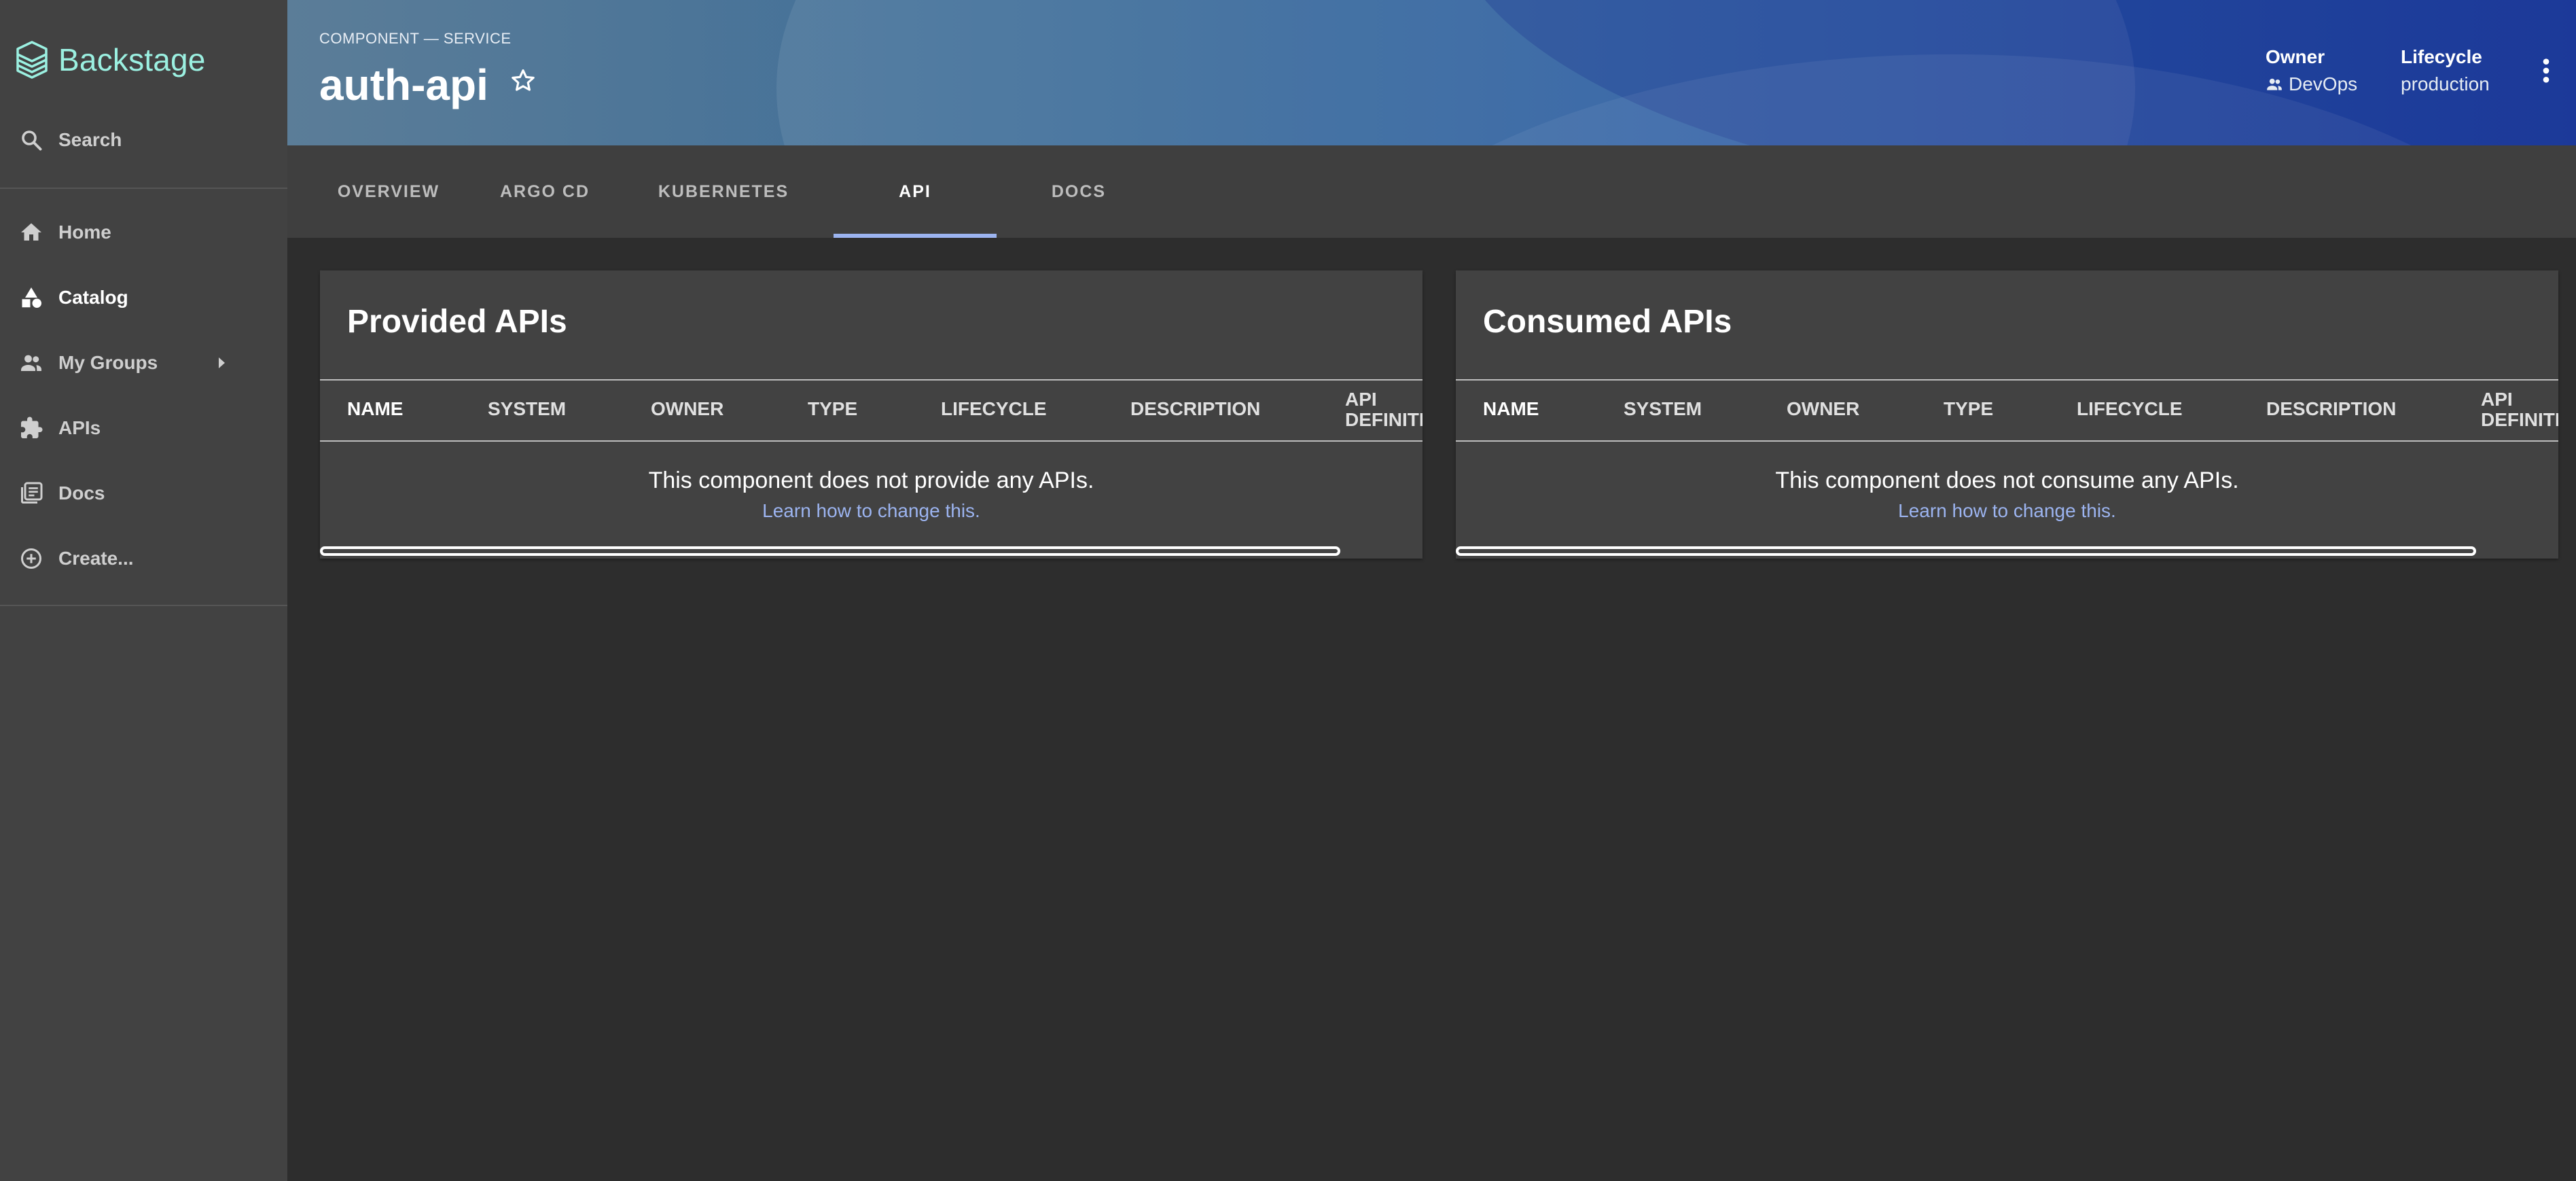 This screenshot has height=1181, width=2576. What do you see at coordinates (90, 139) in the screenshot?
I see `sidebar-search-label: Search` at bounding box center [90, 139].